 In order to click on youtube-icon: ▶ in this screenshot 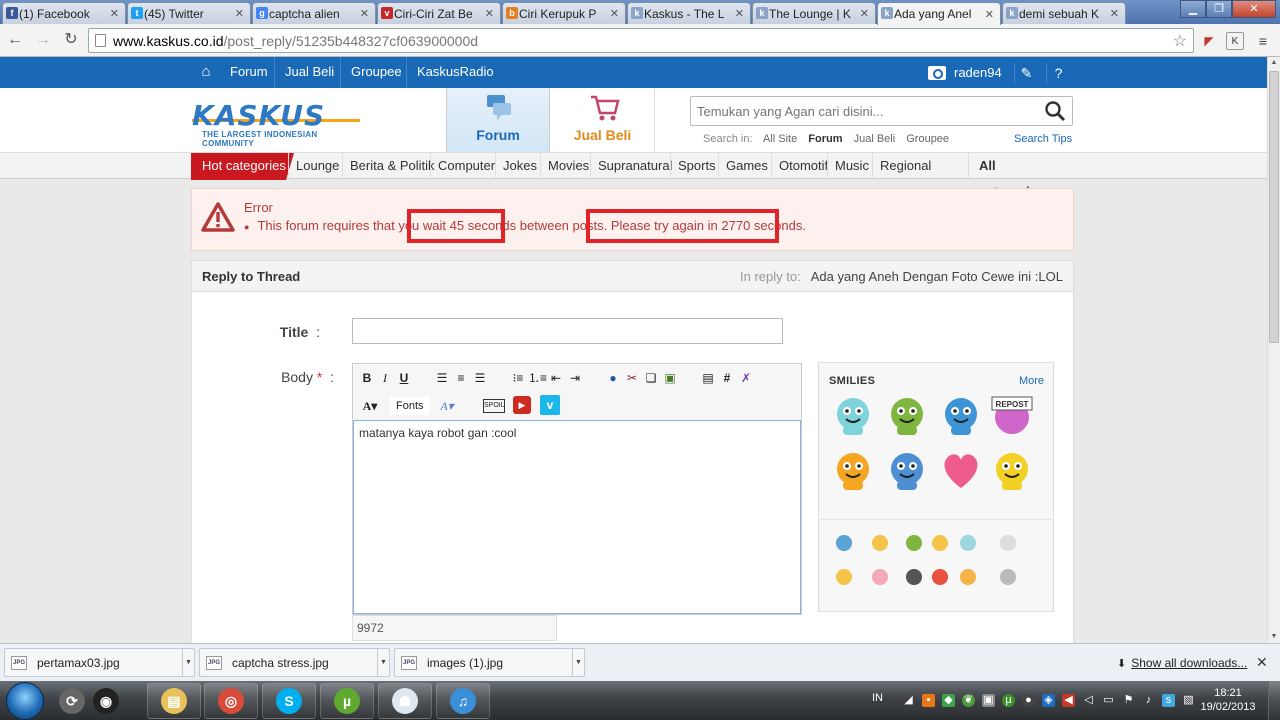, I will do `click(522, 405)`.